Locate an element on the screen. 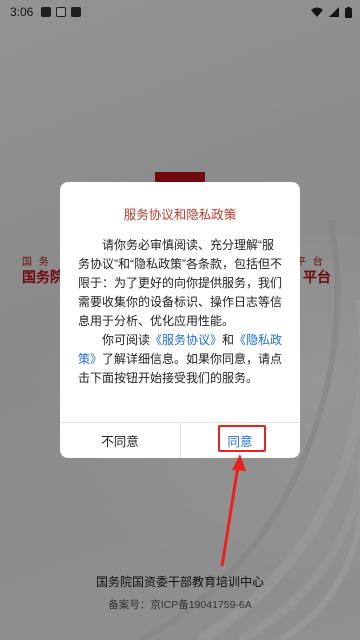 This screenshot has height=640, width=360. annotation-arrow-icon is located at coordinates (233, 510).